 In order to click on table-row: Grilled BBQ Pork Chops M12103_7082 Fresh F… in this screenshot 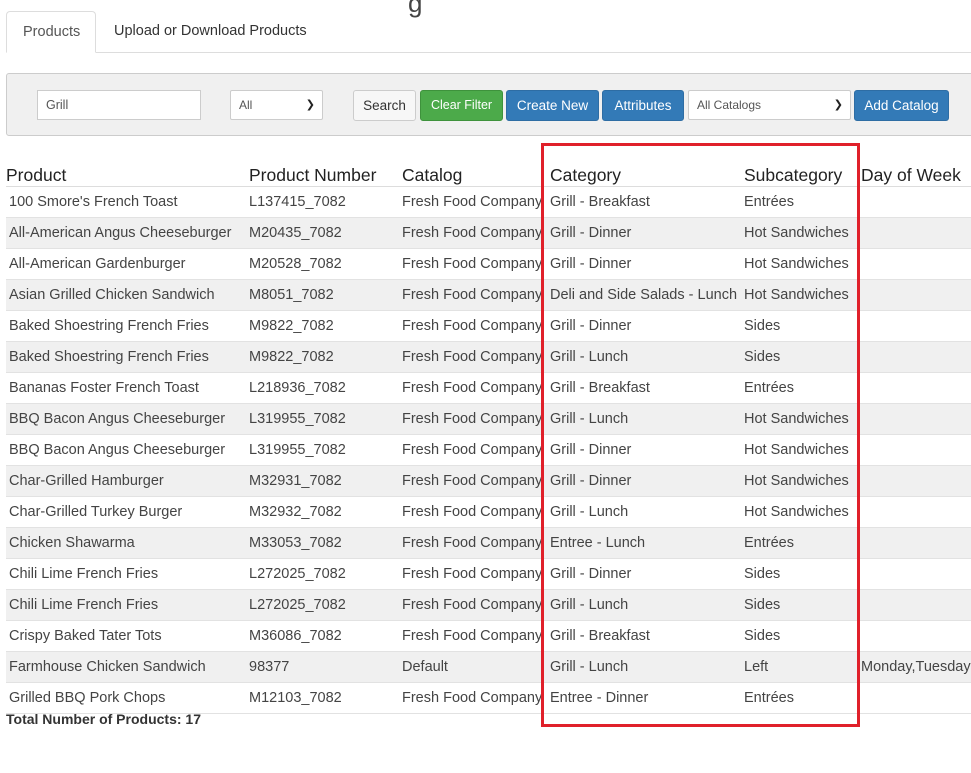, I will do `click(488, 698)`.